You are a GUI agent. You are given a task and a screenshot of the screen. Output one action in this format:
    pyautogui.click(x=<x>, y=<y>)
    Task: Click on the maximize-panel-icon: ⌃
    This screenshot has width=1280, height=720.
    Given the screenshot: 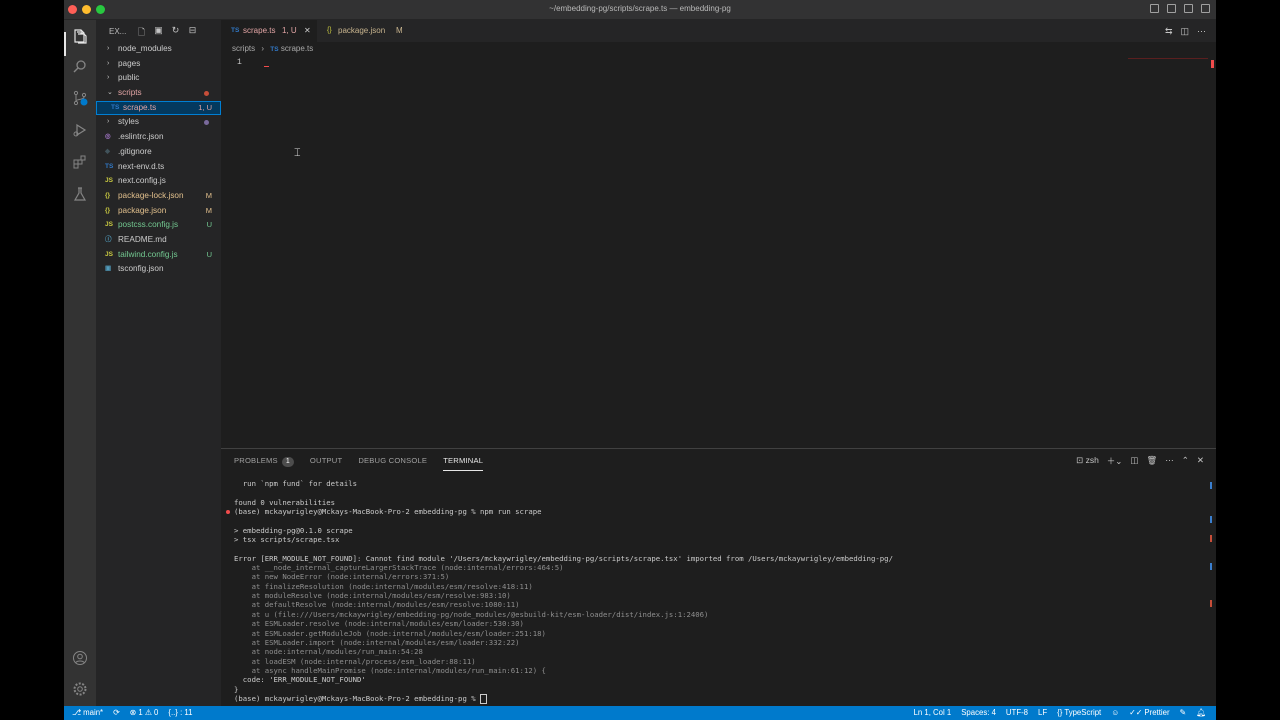 What is the action you would take?
    pyautogui.click(x=1185, y=461)
    